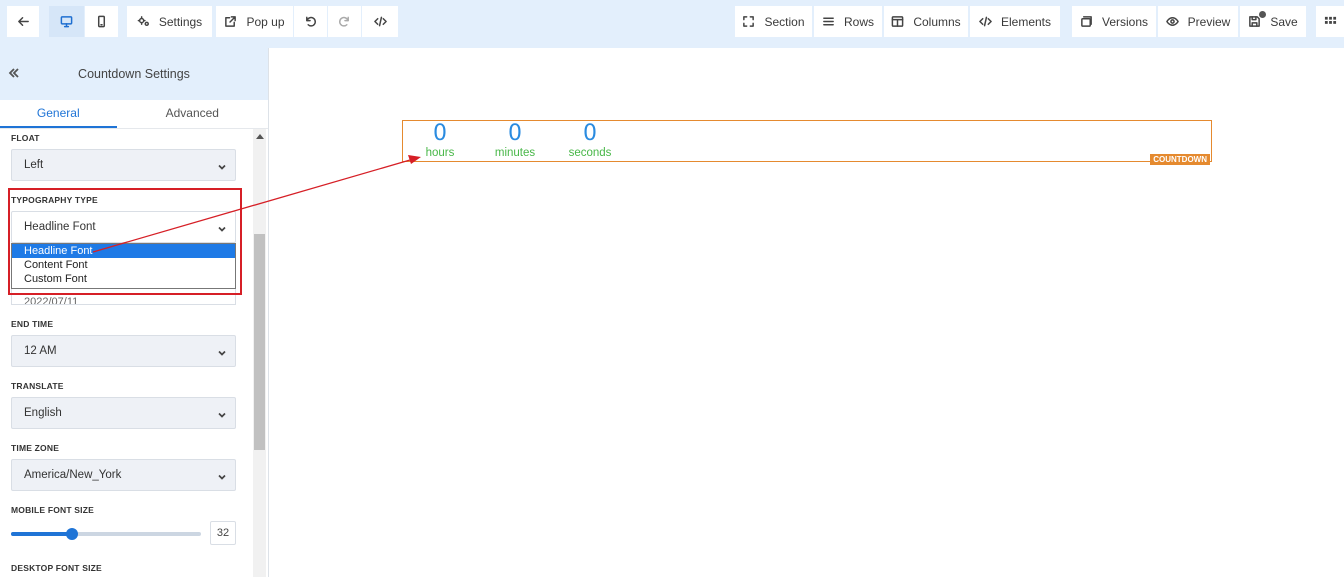 Image resolution: width=1344 pixels, height=577 pixels. I want to click on scroll-up-arrow-icon, so click(260, 136).